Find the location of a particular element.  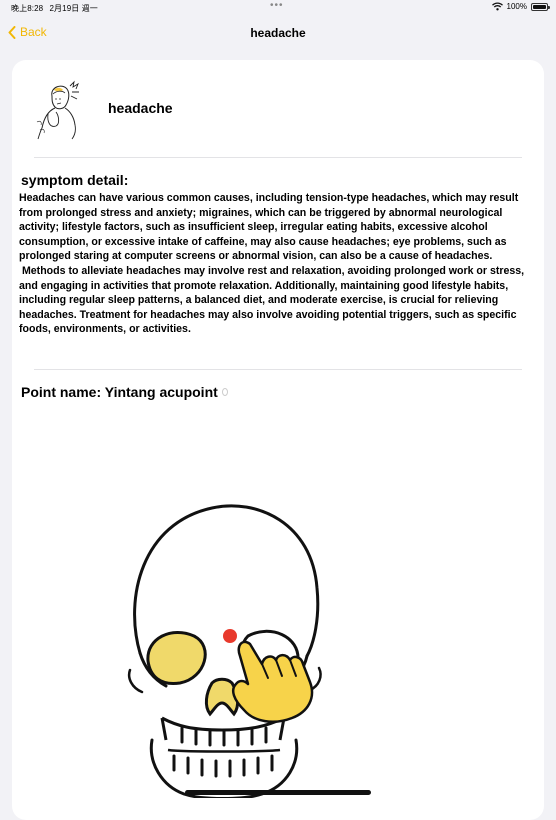

status-date: 2月19日 週一 is located at coordinates (73, 8).